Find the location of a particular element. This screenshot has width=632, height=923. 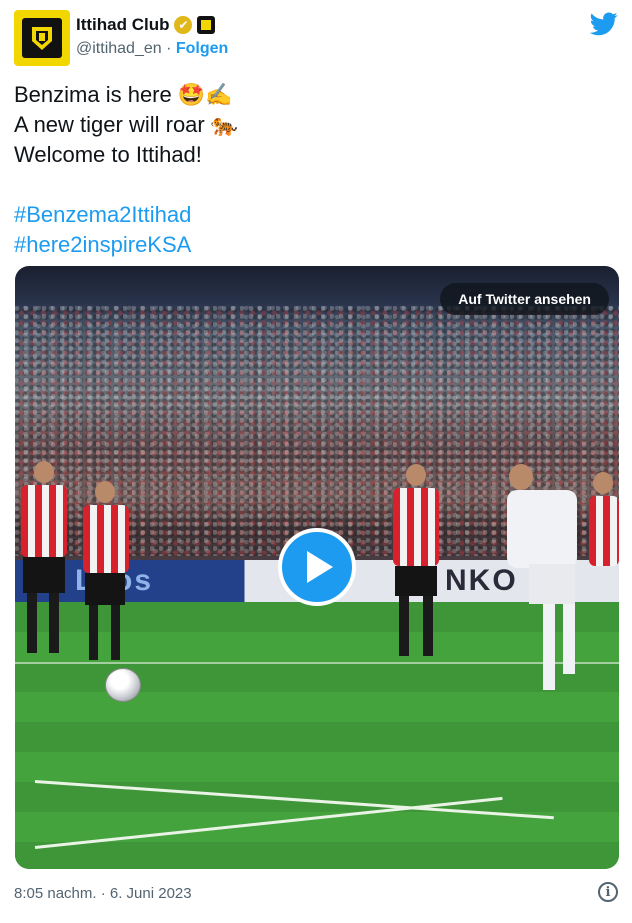

star-struck-writing-emoji-icon: 🤩✍️ is located at coordinates (205, 94).